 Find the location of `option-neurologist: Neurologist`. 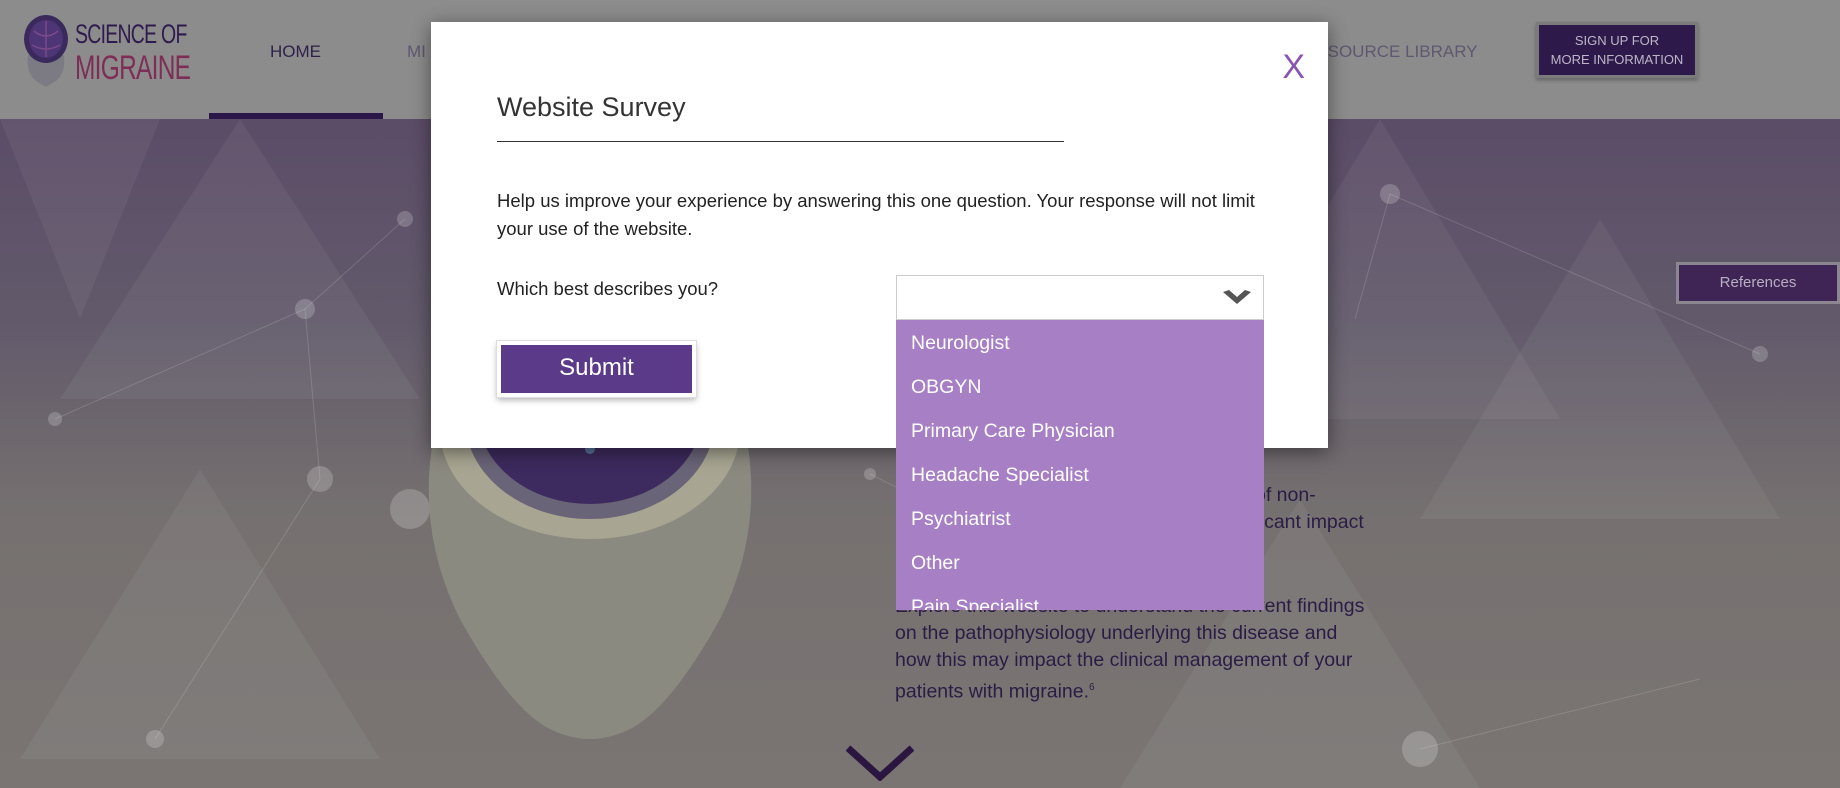

option-neurologist: Neurologist is located at coordinates (1080, 342).